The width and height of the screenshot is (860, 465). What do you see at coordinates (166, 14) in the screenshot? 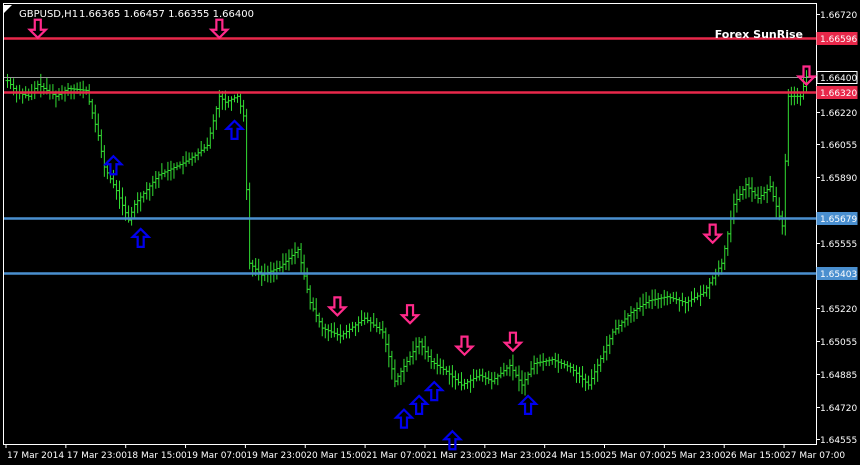
I see `ohlc-readout: 1.66365 1.66457 1.66355 1.66400` at bounding box center [166, 14].